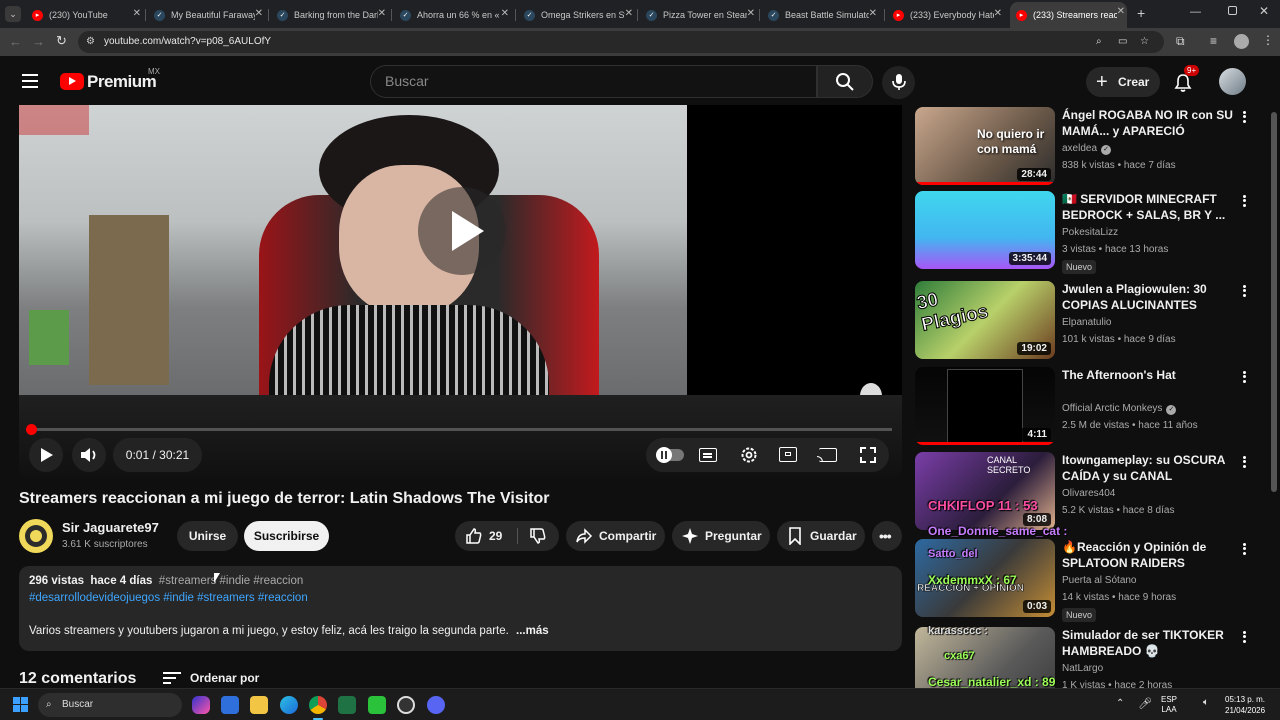  What do you see at coordinates (377, 705) in the screenshot?
I see `game-maker-icon` at bounding box center [377, 705].